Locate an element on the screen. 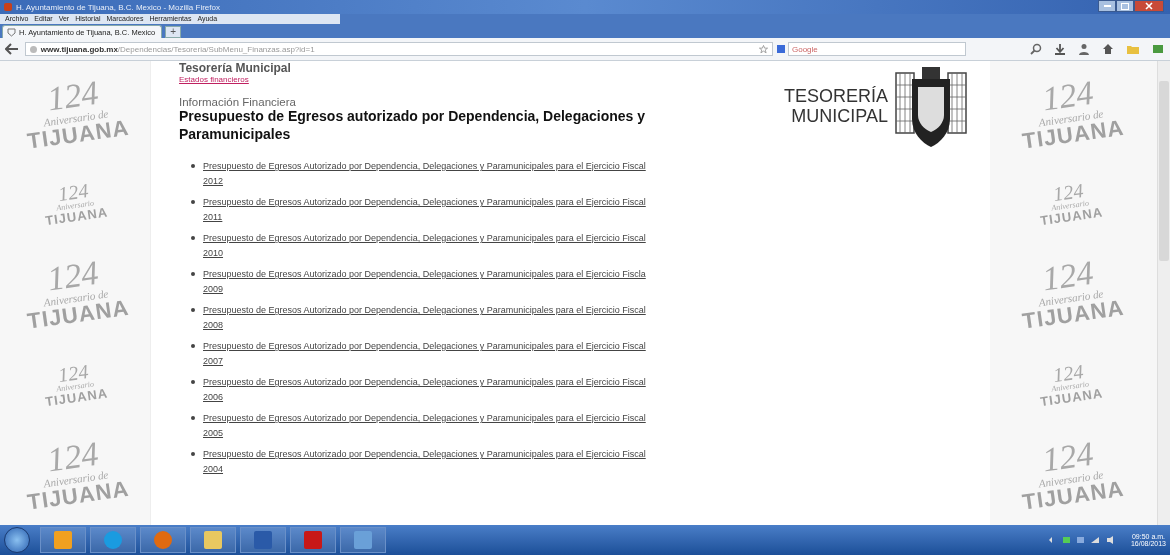  subtitle: Información Financiera is located at coordinates (238, 102).